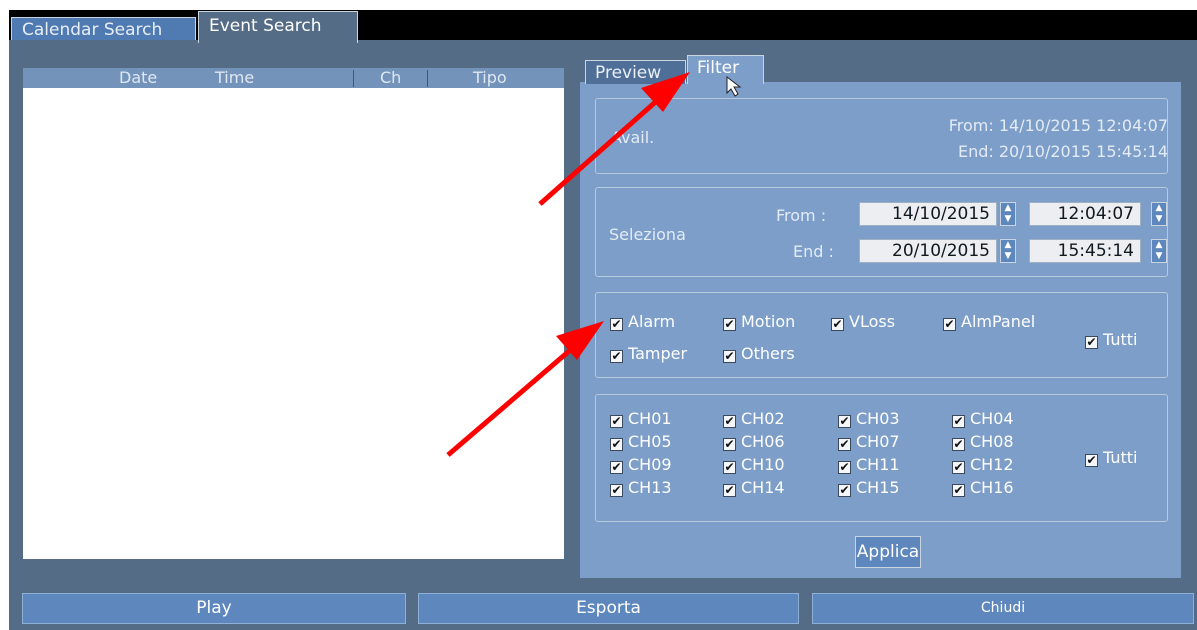  Describe the element at coordinates (525, 389) in the screenshot. I see `arrow-to-alarm-checkbox-icon` at that location.